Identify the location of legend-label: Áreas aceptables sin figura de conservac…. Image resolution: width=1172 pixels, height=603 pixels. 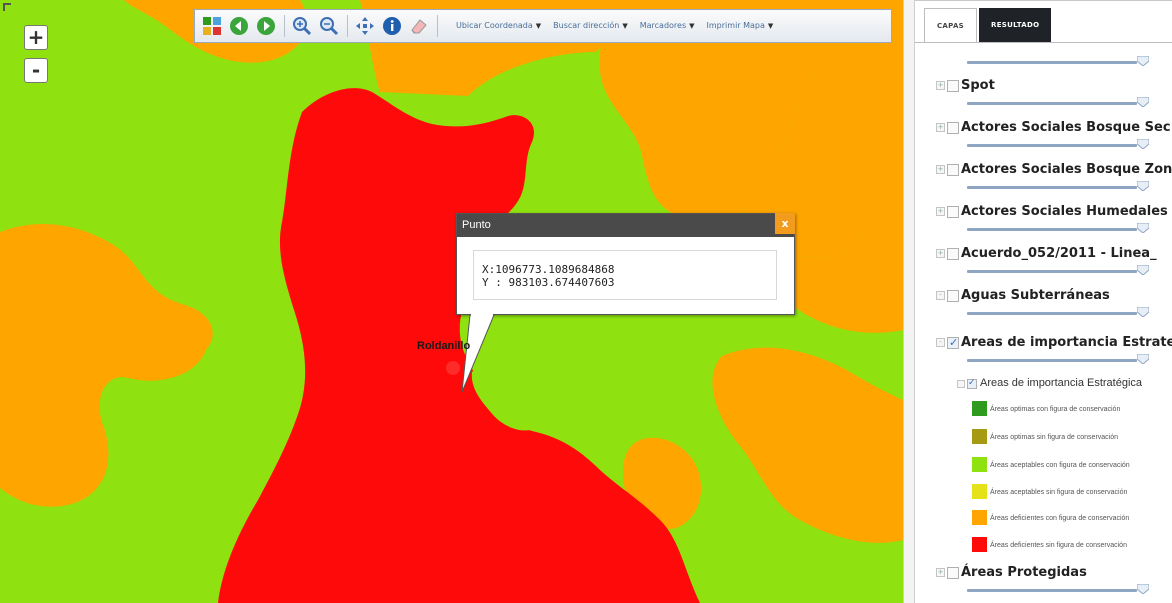
(1059, 492).